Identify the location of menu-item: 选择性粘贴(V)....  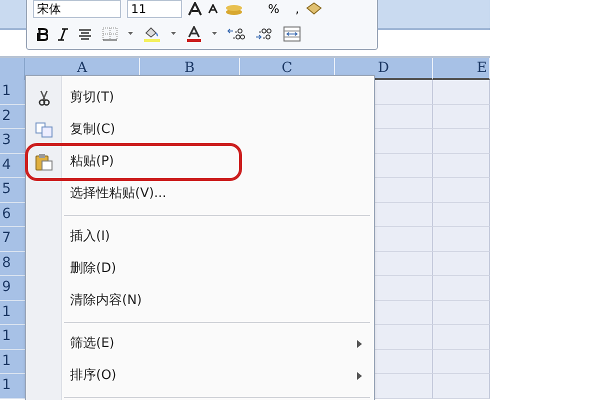
(200, 194).